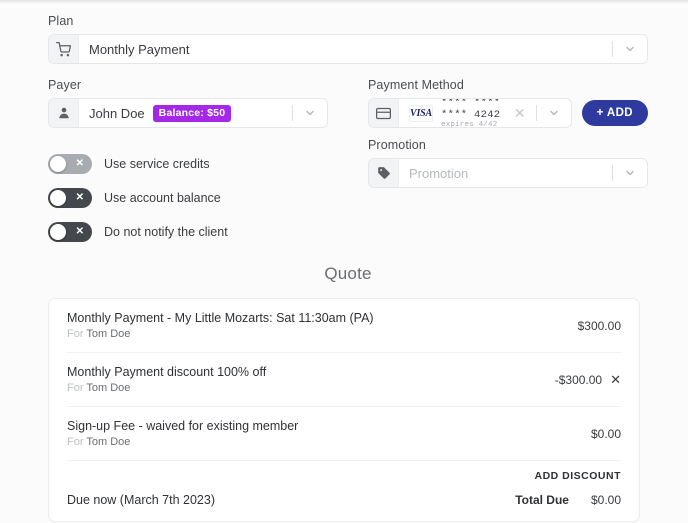  I want to click on payment-method-select: VISA **** **** **** 4242 expires 4/42 ✕, so click(470, 113).